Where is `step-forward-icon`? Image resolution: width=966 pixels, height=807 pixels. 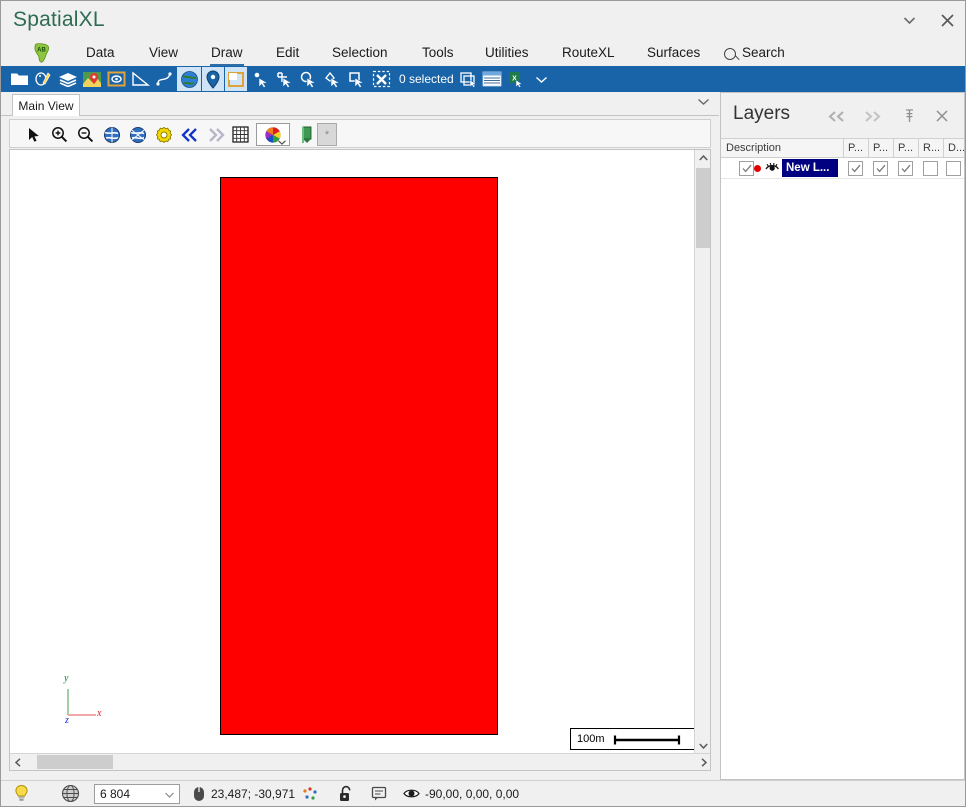
step-forward-icon is located at coordinates (215, 134).